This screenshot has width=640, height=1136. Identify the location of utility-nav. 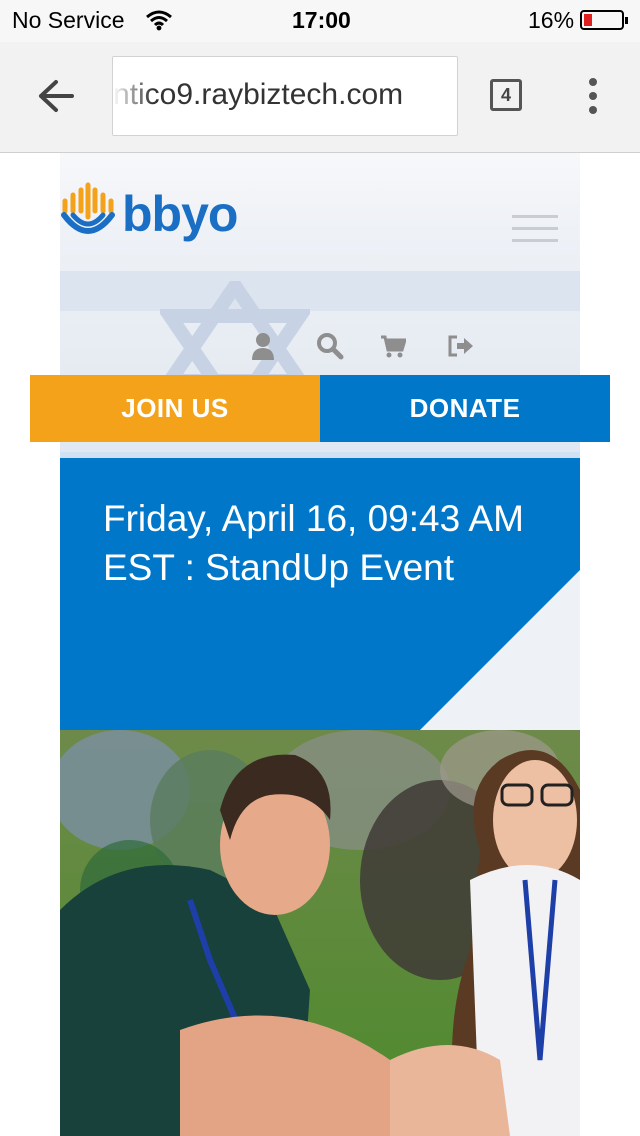
(320, 349).